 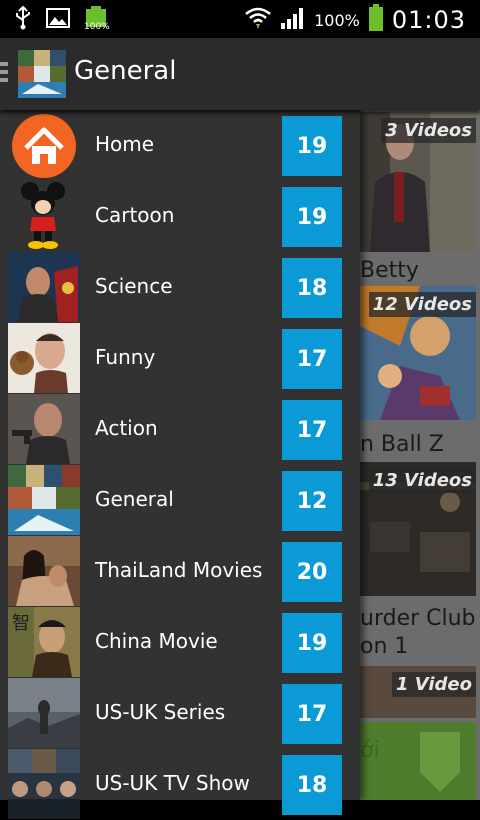 I want to click on drawer-item-general: General 12, so click(x=180, y=500).